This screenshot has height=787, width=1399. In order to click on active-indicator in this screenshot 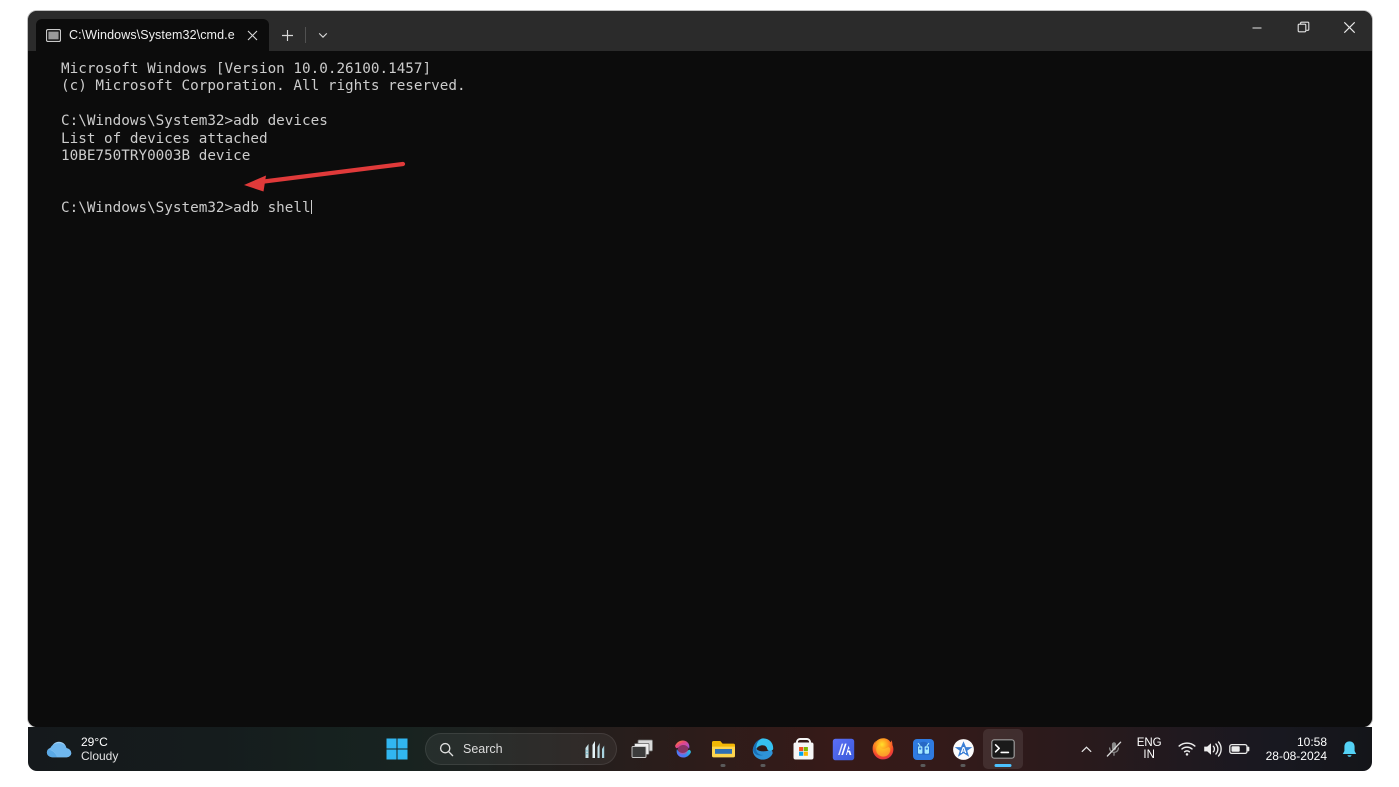, I will do `click(1003, 765)`.